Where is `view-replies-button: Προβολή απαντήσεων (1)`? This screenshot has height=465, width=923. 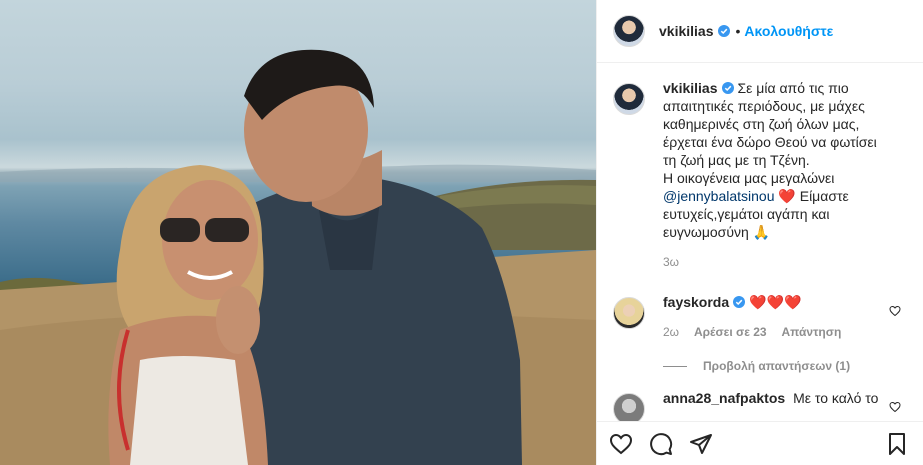
view-replies-button: Προβολή απαντήσεων (1) is located at coordinates (785, 366).